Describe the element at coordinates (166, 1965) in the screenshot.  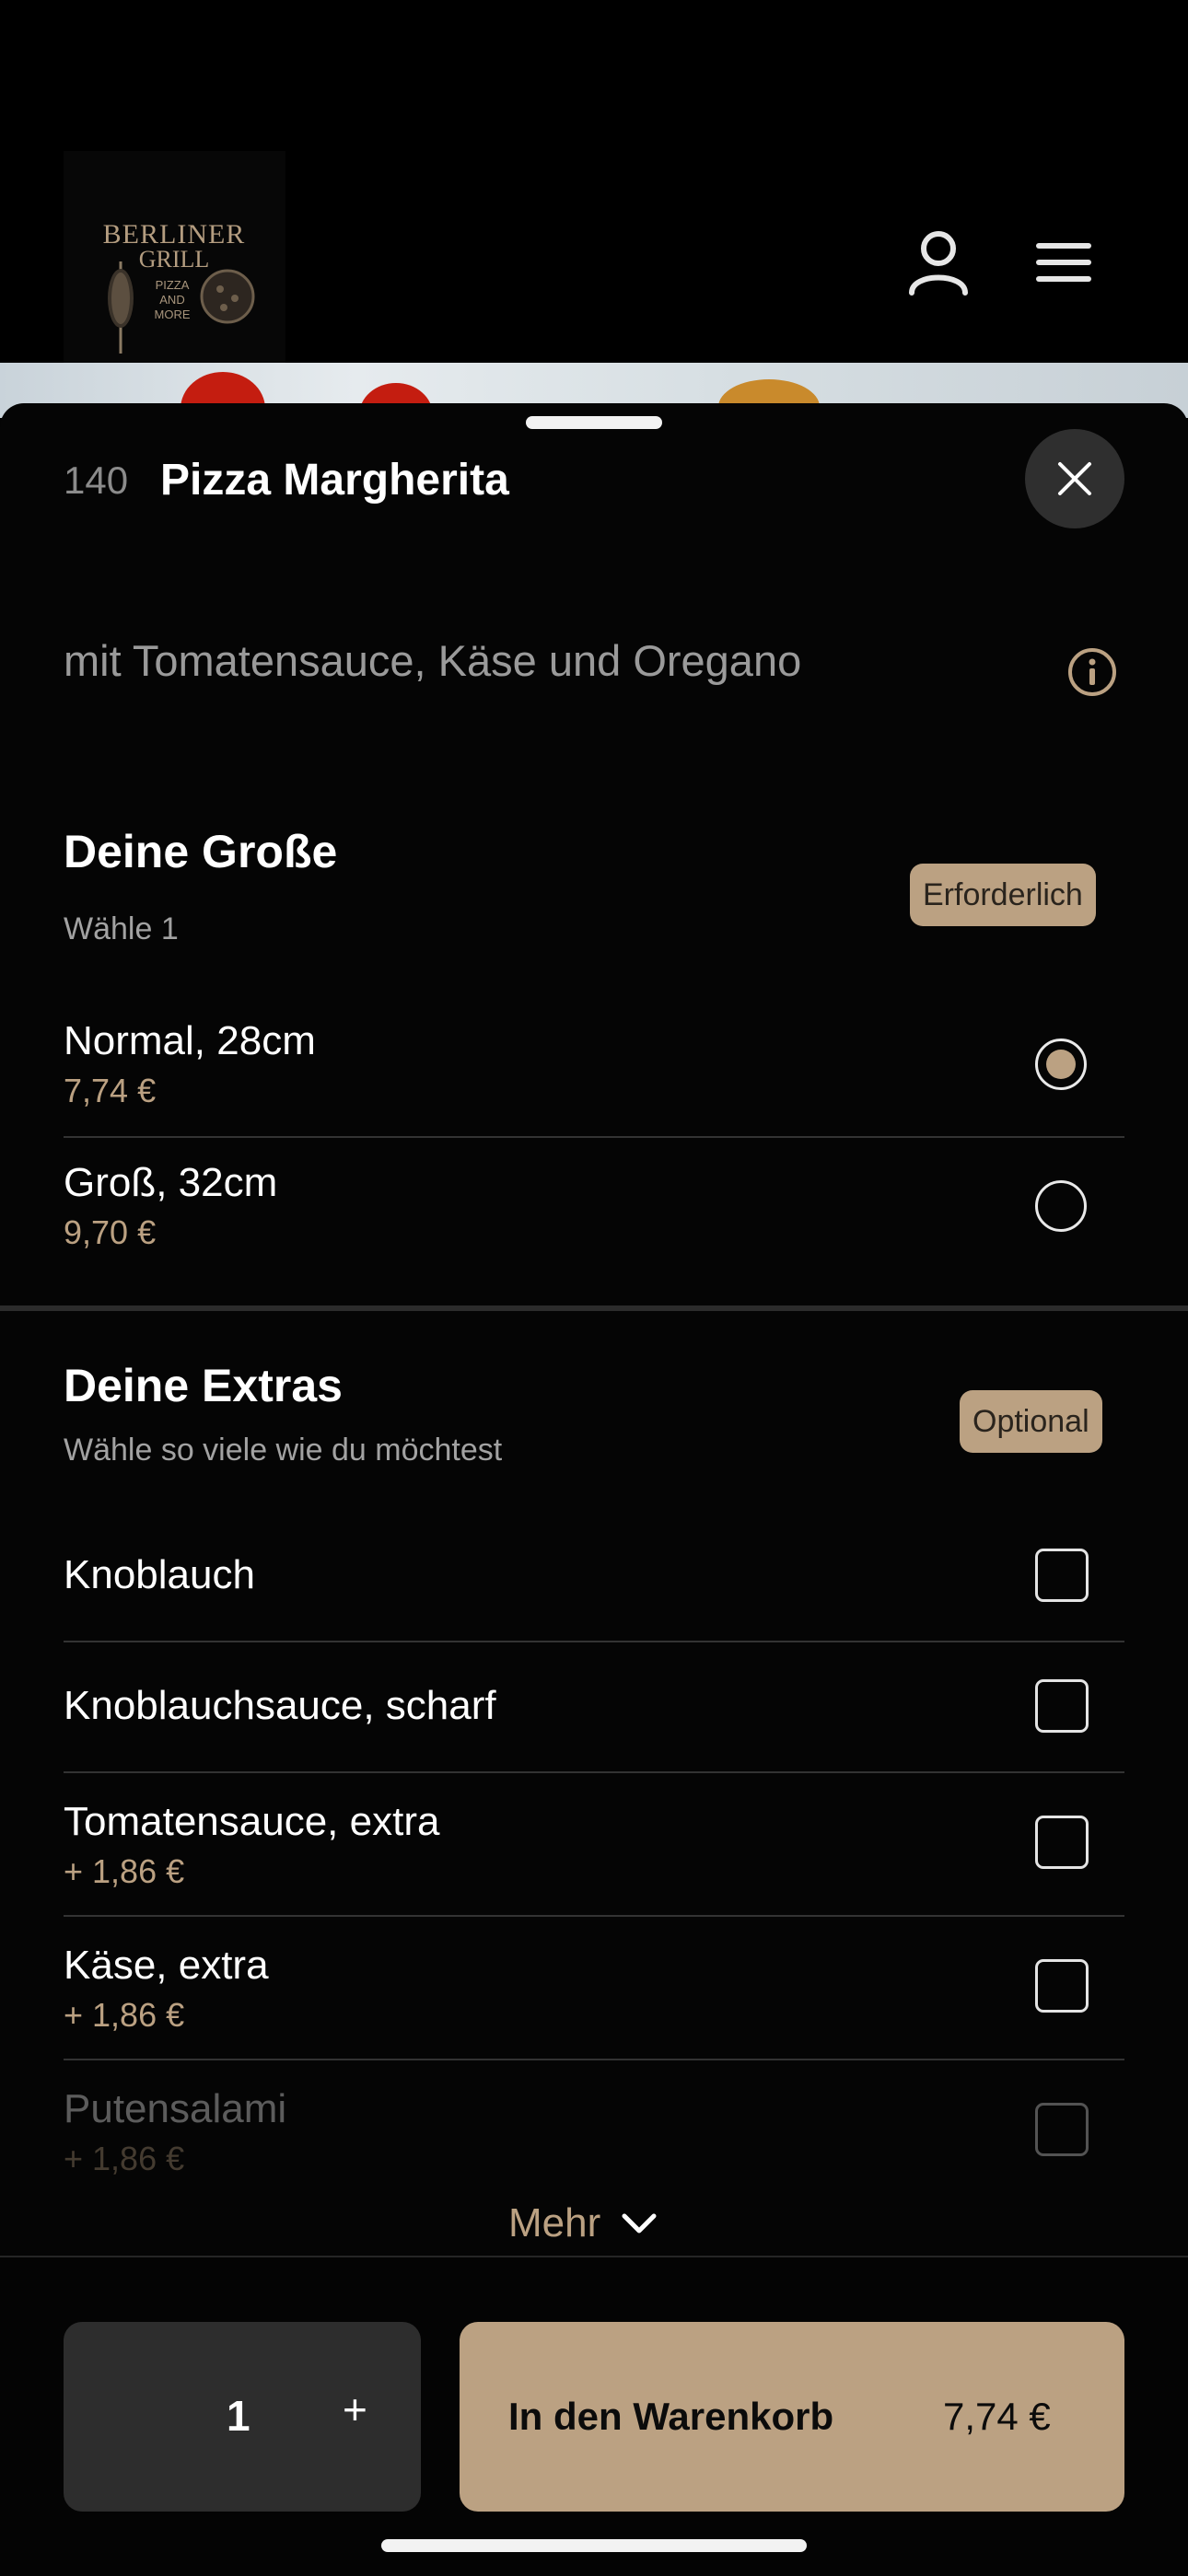
I see `extra-option-label: Käse, extra` at that location.